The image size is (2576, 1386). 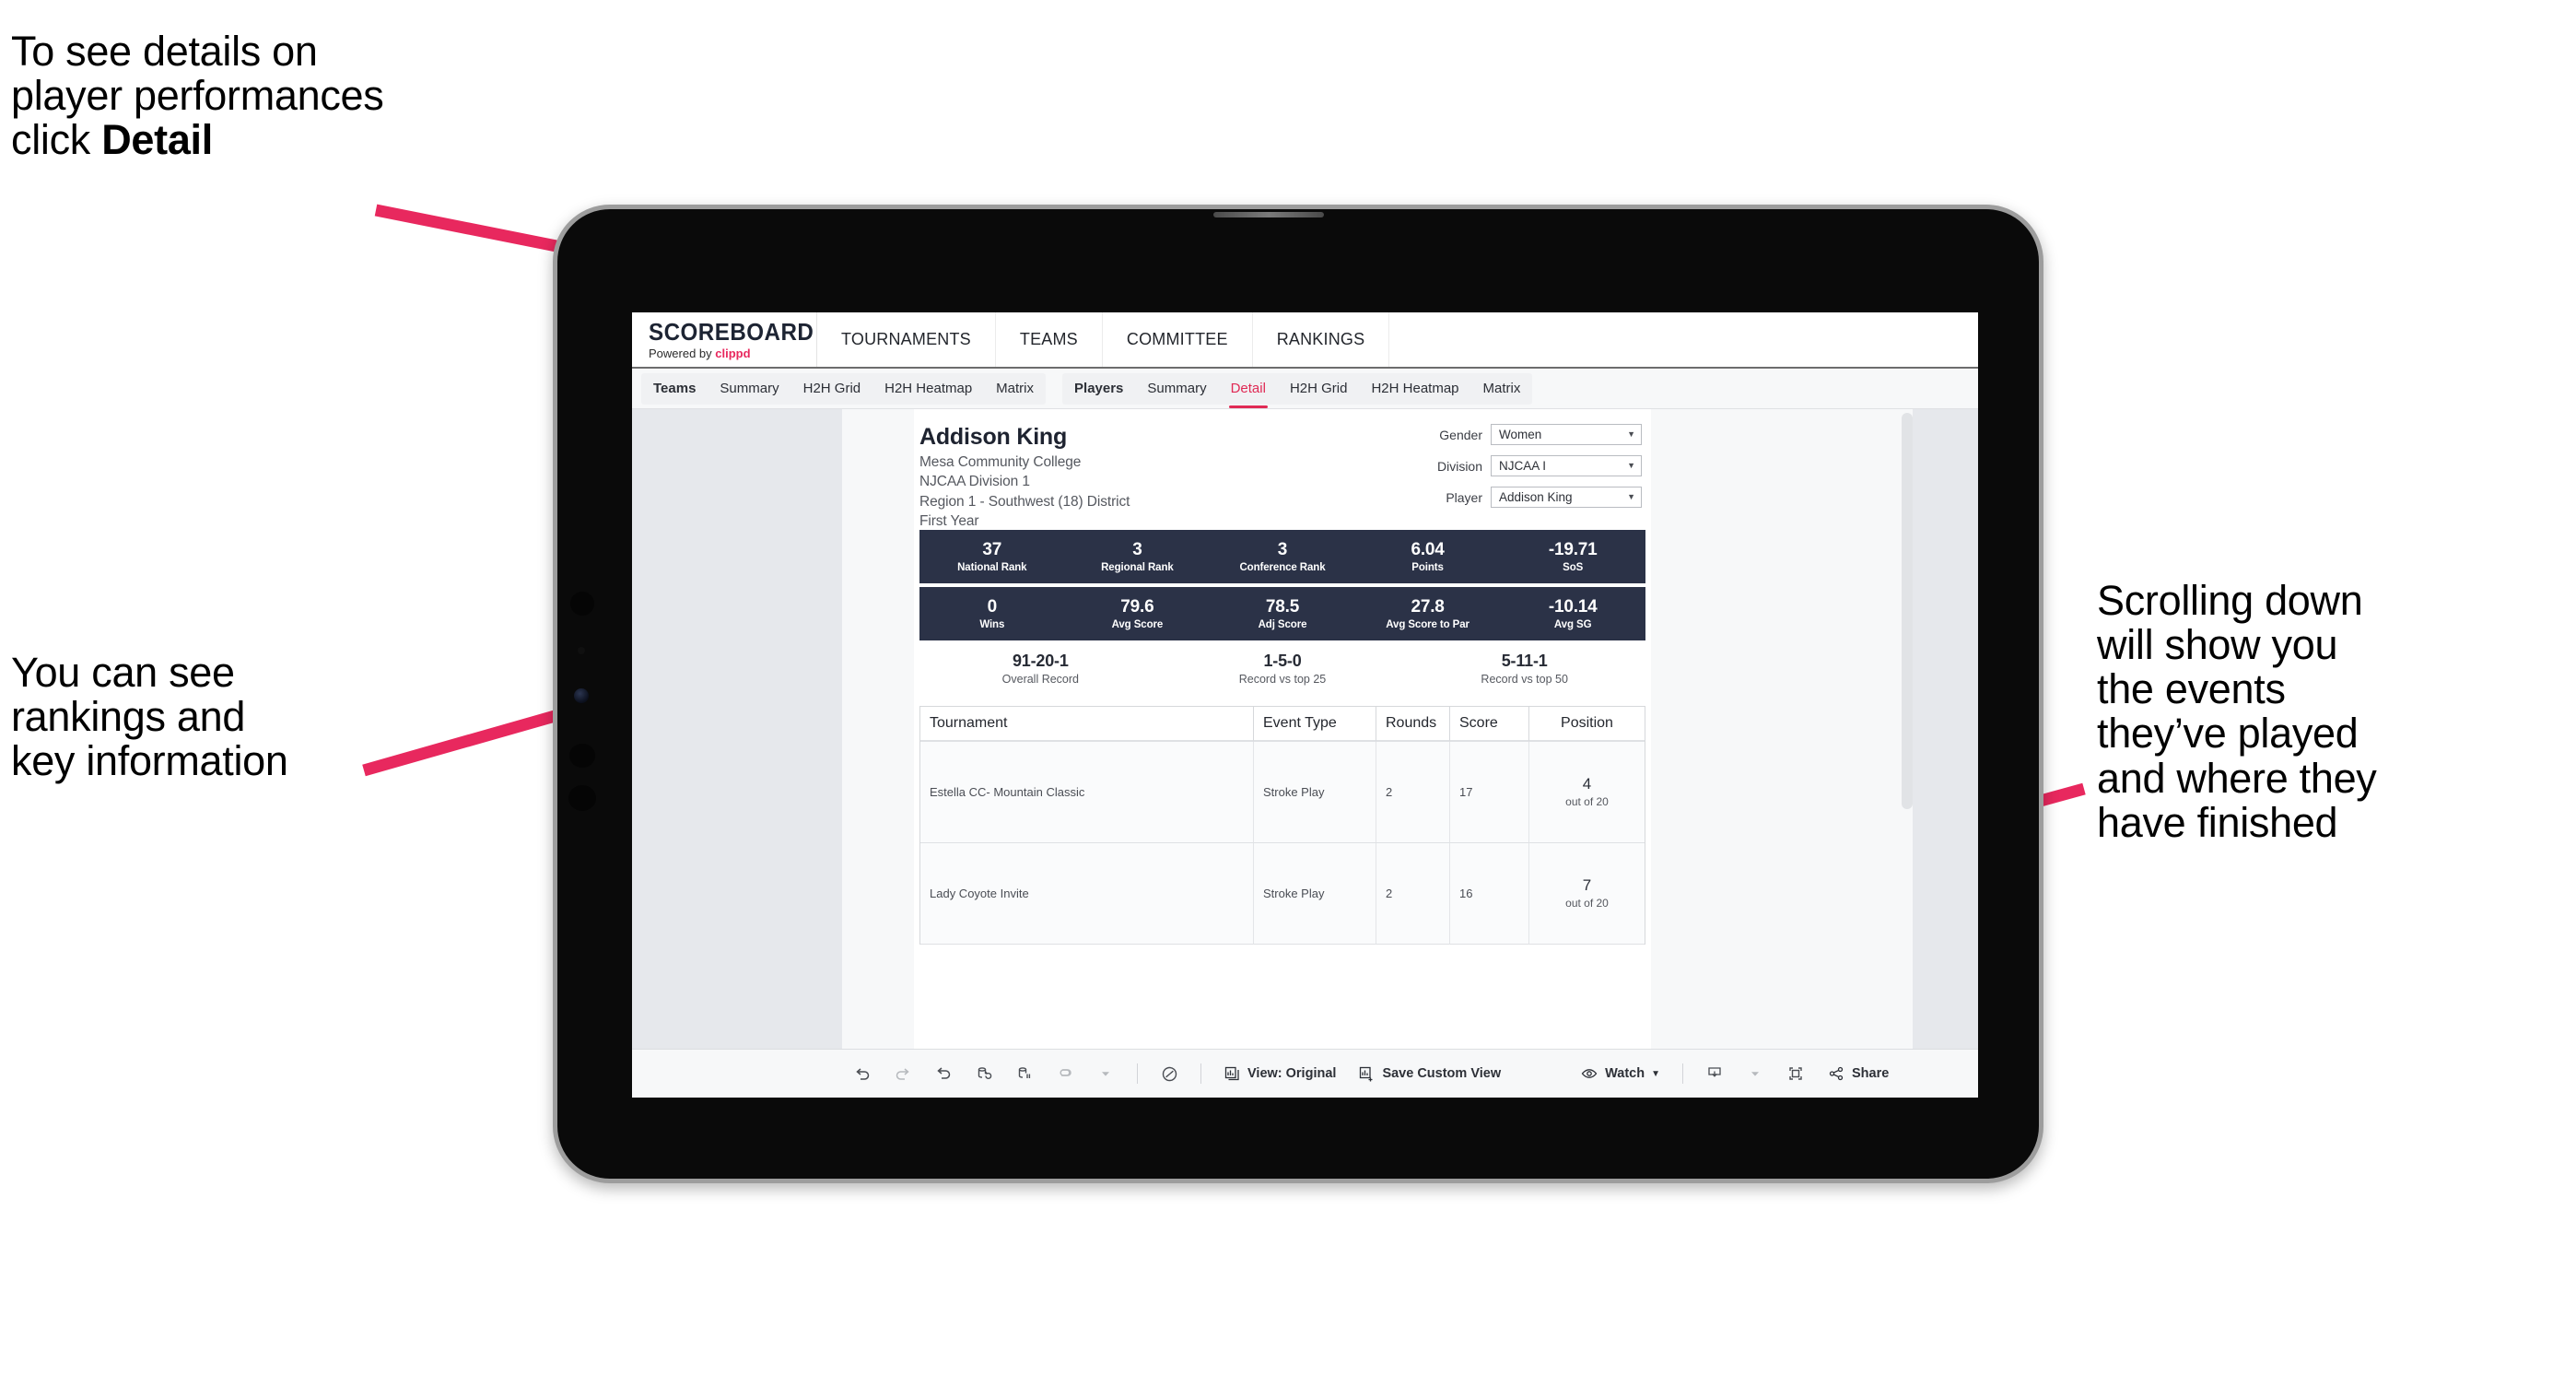 I want to click on device-speaker, so click(x=1268, y=214).